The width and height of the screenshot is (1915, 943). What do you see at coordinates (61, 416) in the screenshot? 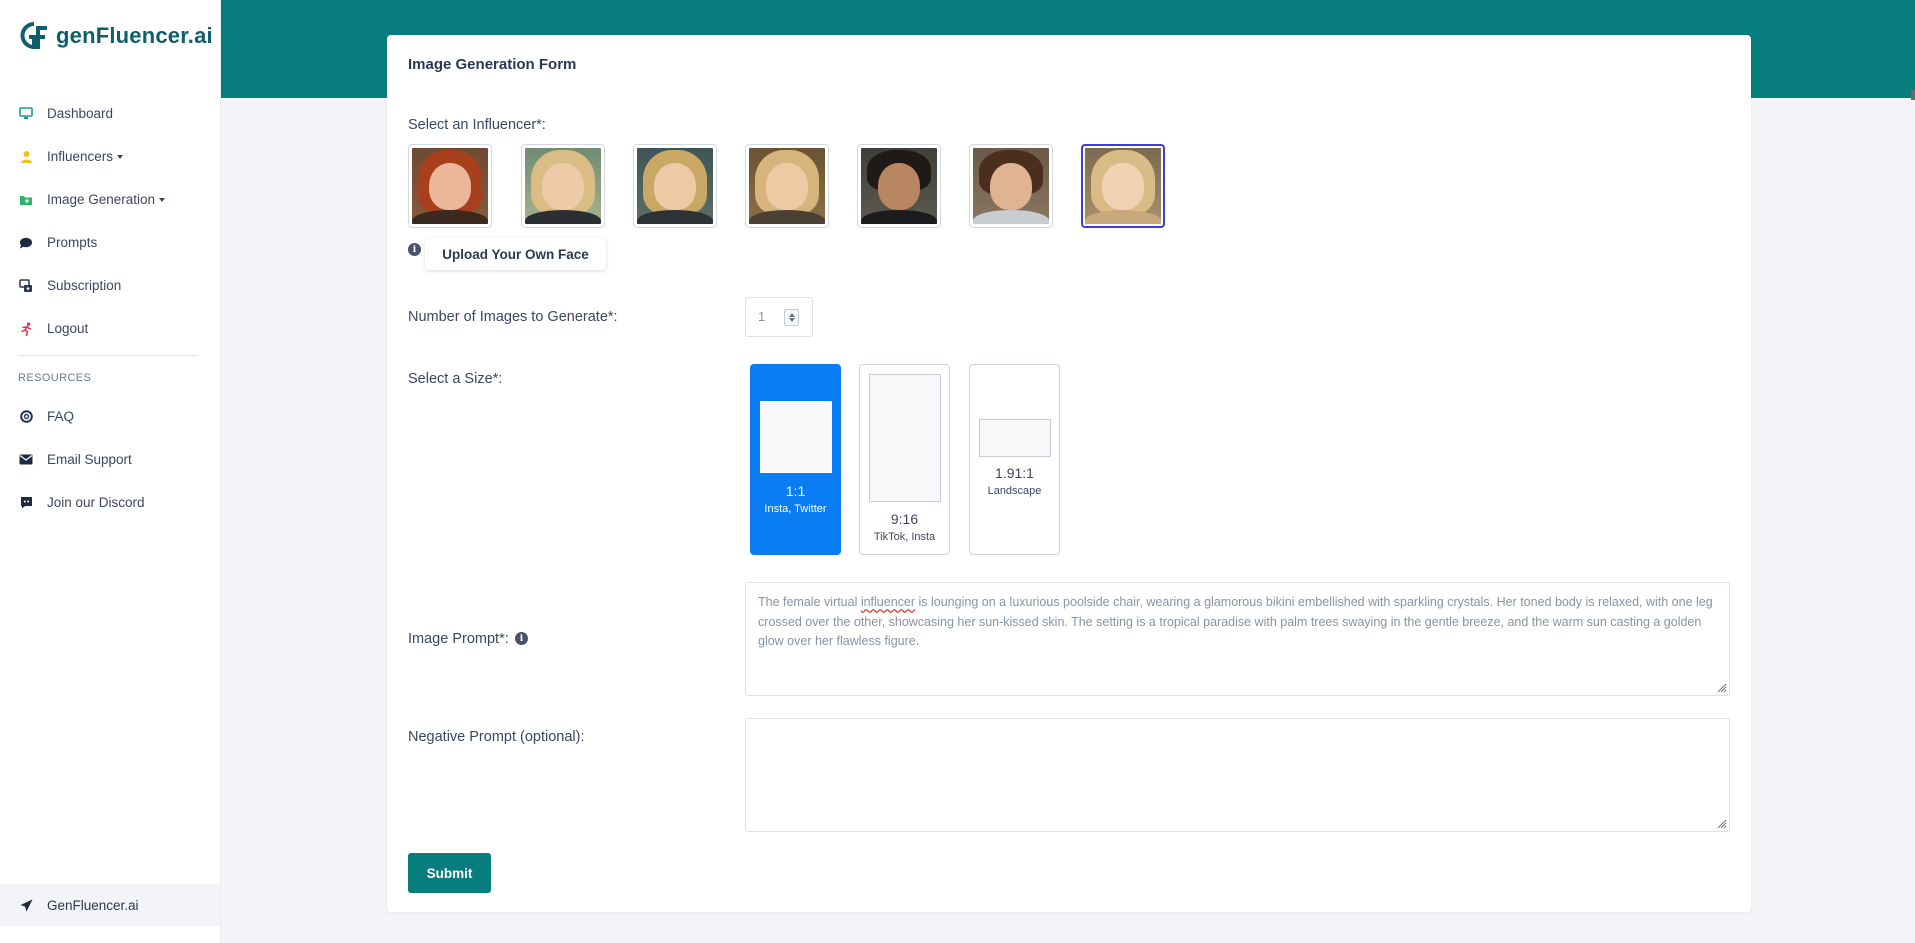
I see `sidebar-item-label: FAQ` at bounding box center [61, 416].